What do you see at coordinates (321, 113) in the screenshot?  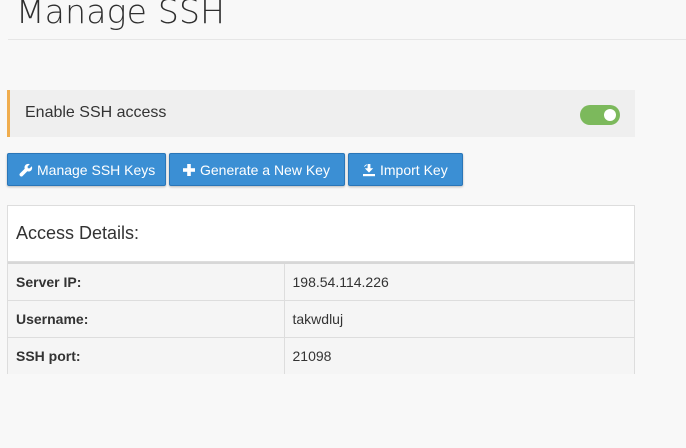 I see `ssh-access-row: Enable SSH access` at bounding box center [321, 113].